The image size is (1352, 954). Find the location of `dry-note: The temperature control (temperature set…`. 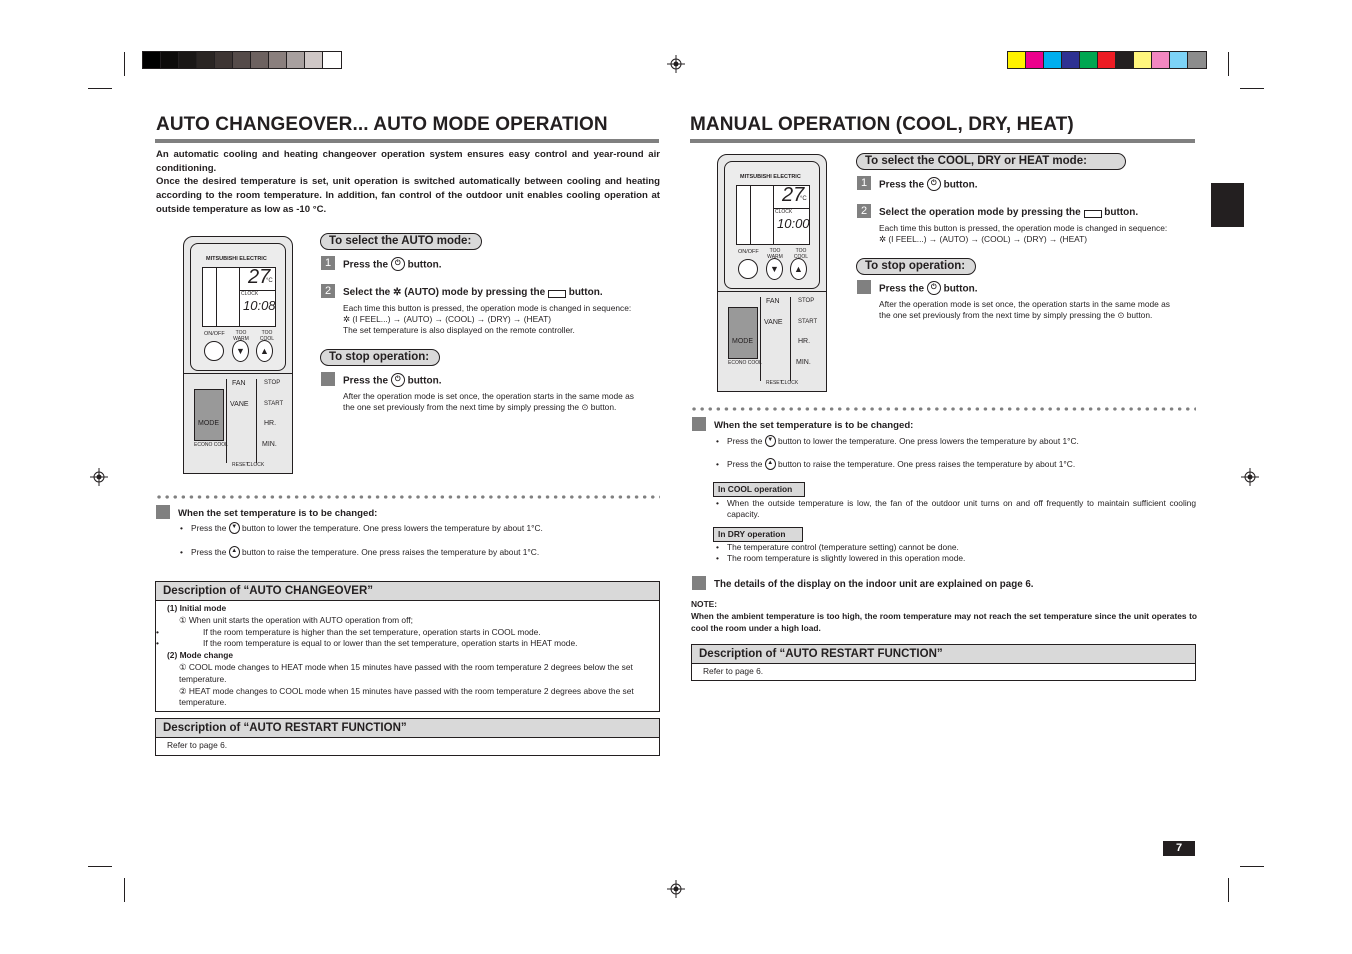

dry-note: The temperature control (temperature set… is located at coordinates (956, 547).